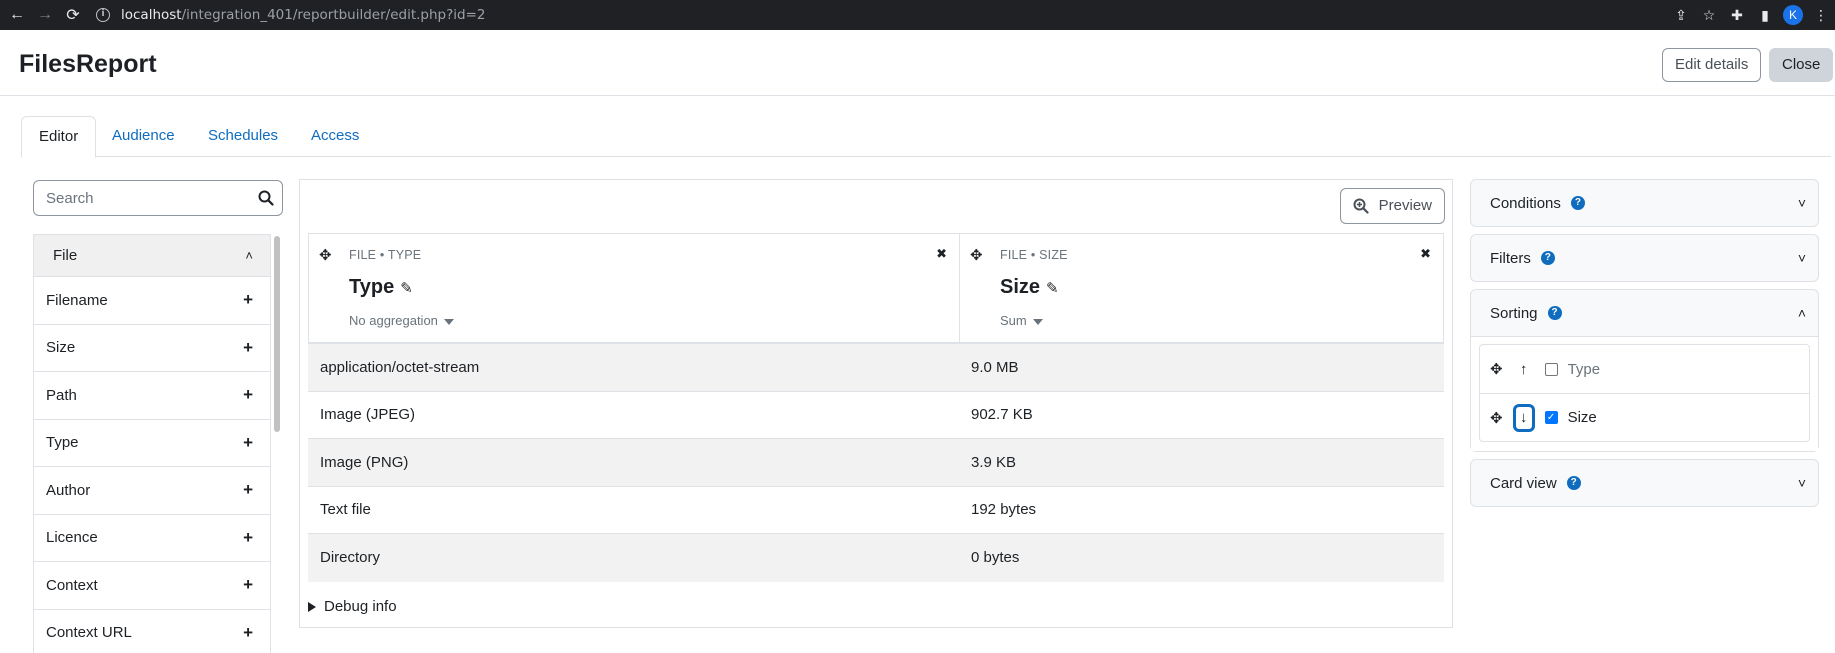 The height and width of the screenshot is (653, 1835). What do you see at coordinates (393, 320) in the screenshot?
I see `aggregation-value: No aggregation` at bounding box center [393, 320].